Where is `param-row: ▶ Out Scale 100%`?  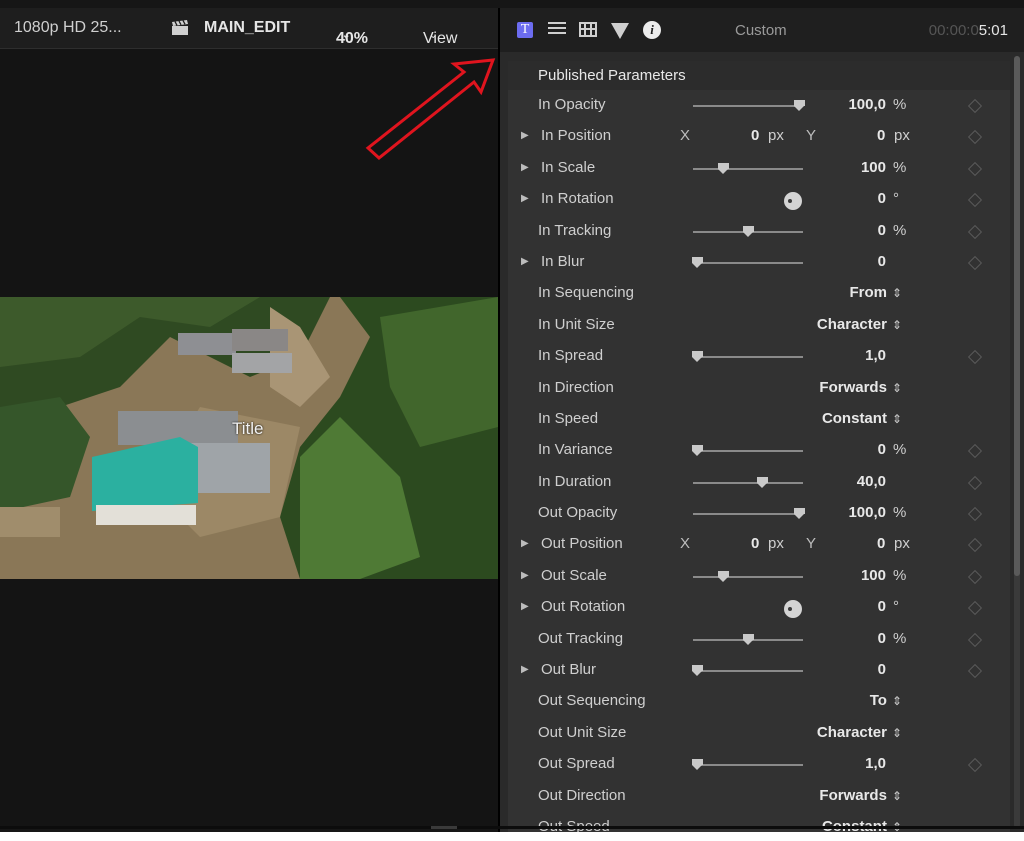
param-row: ▶ Out Scale 100% is located at coordinates (759, 576).